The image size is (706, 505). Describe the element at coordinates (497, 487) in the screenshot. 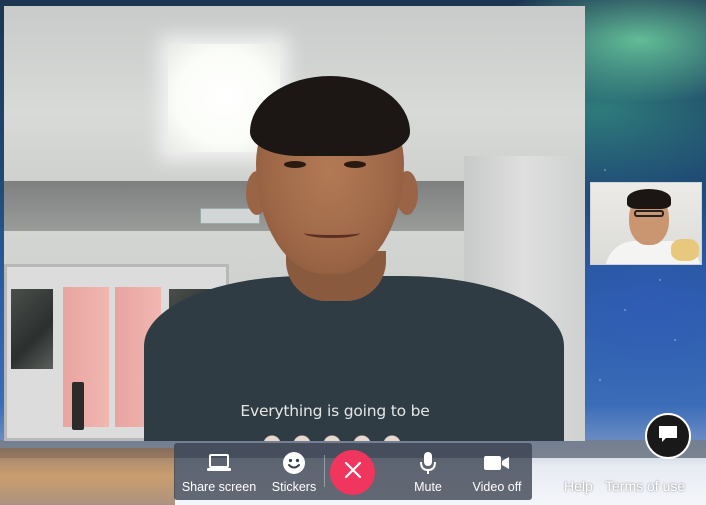

I see `video-off-label: Video off` at that location.